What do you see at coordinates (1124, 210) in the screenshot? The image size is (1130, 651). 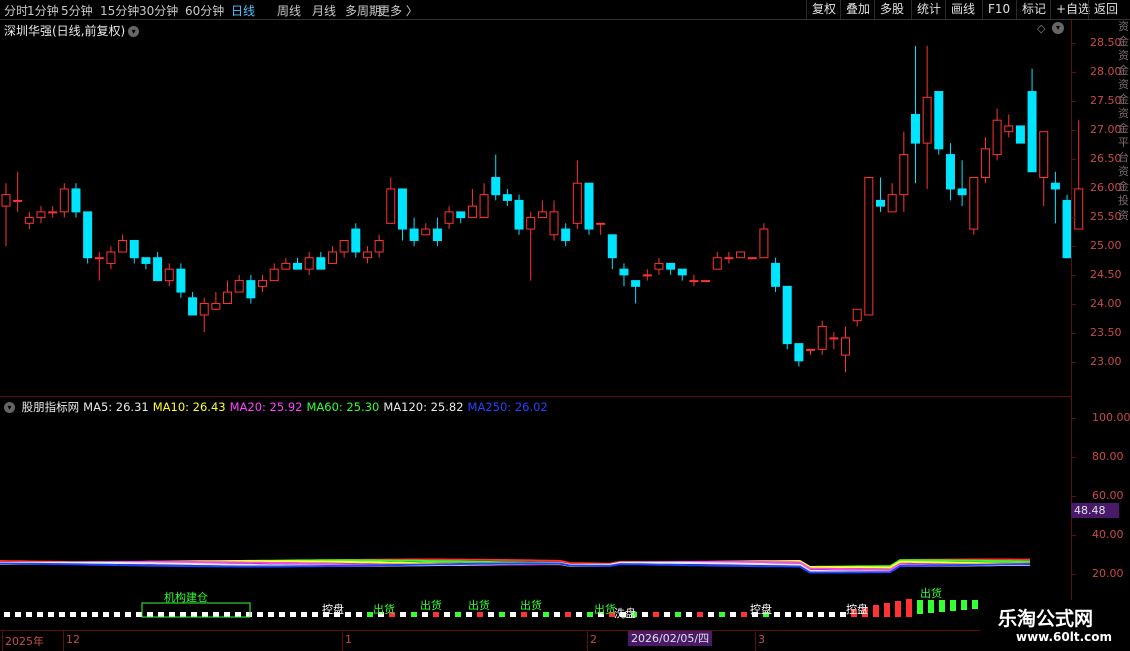 I see `right-side-info-strip: 资金资金资金资金平台资金投资` at bounding box center [1124, 210].